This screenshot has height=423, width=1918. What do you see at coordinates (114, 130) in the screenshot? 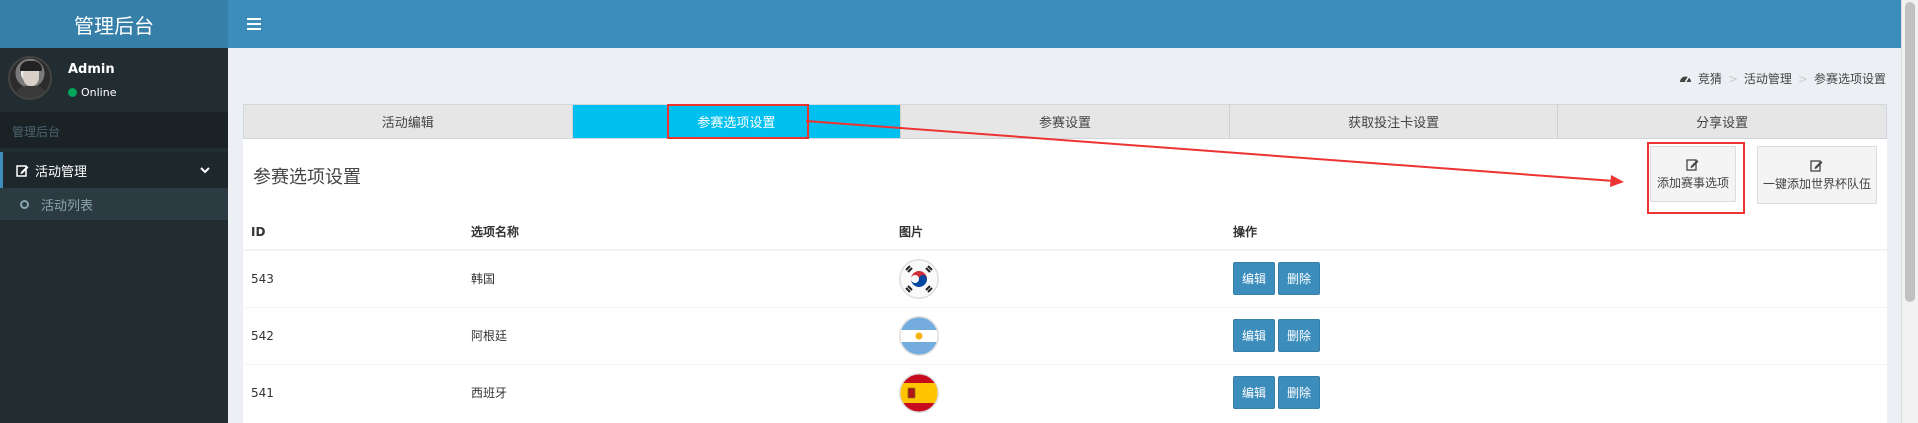
I see `sidebar-header: 管理后台` at bounding box center [114, 130].